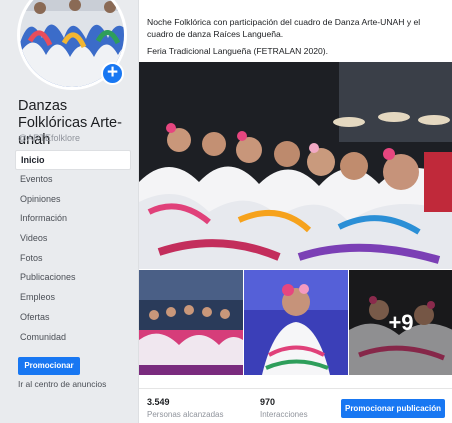 This screenshot has width=452, height=423. I want to click on interactions-stat: 970 Interacciones, so click(284, 408).